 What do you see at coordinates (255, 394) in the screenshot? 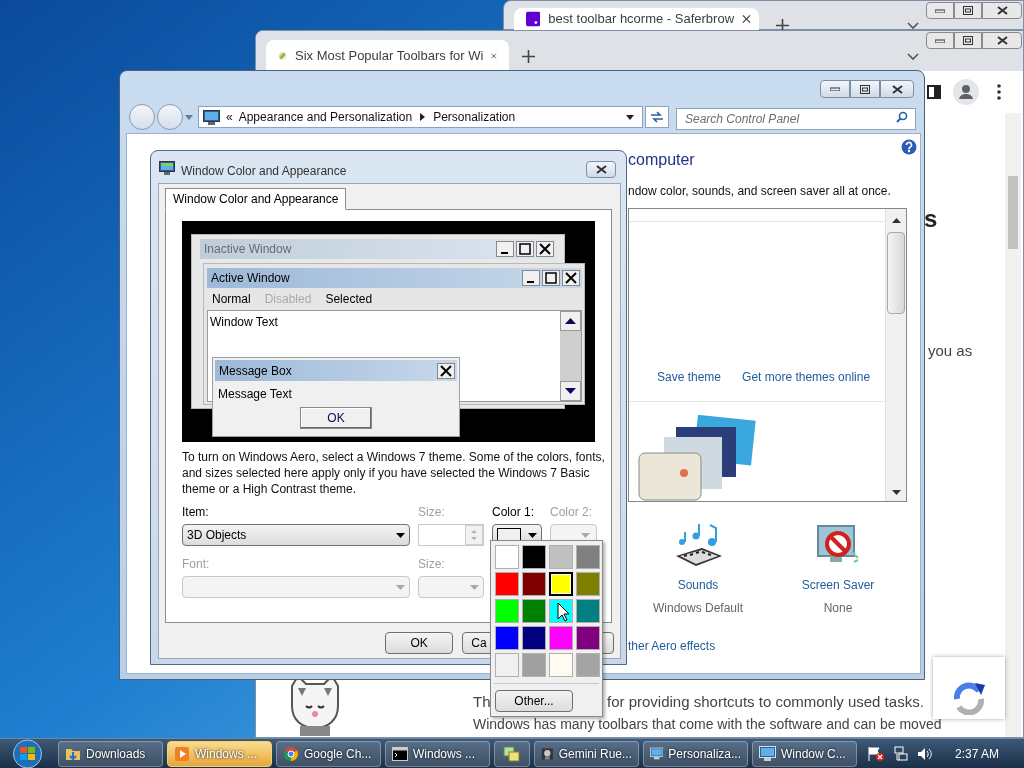
I see `message-text: Message Text` at bounding box center [255, 394].